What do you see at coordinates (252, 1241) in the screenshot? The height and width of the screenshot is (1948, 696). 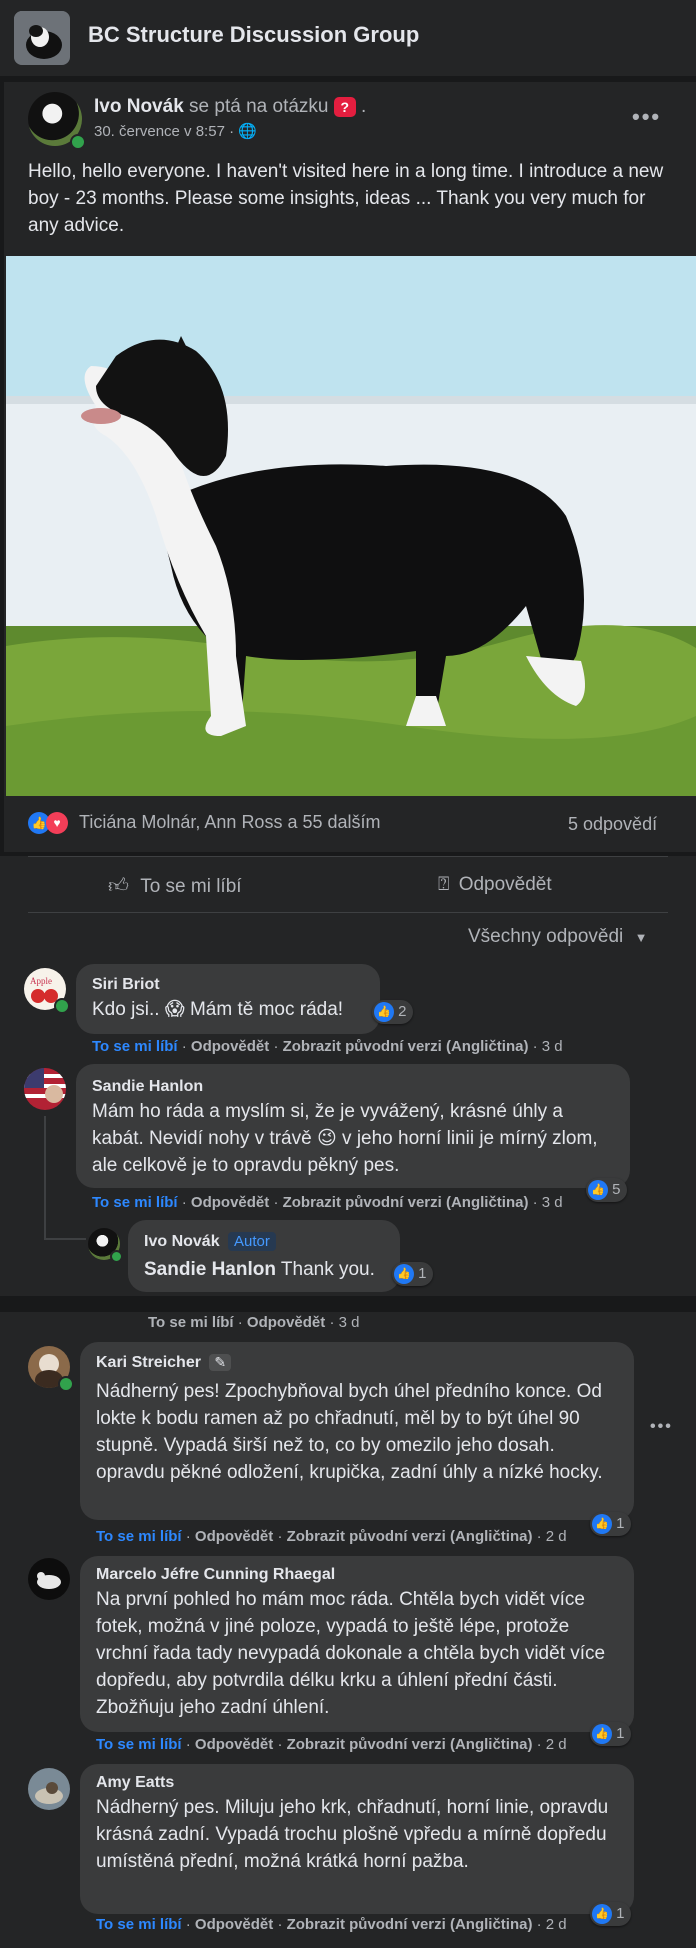 I see `author-badge: Autor` at bounding box center [252, 1241].